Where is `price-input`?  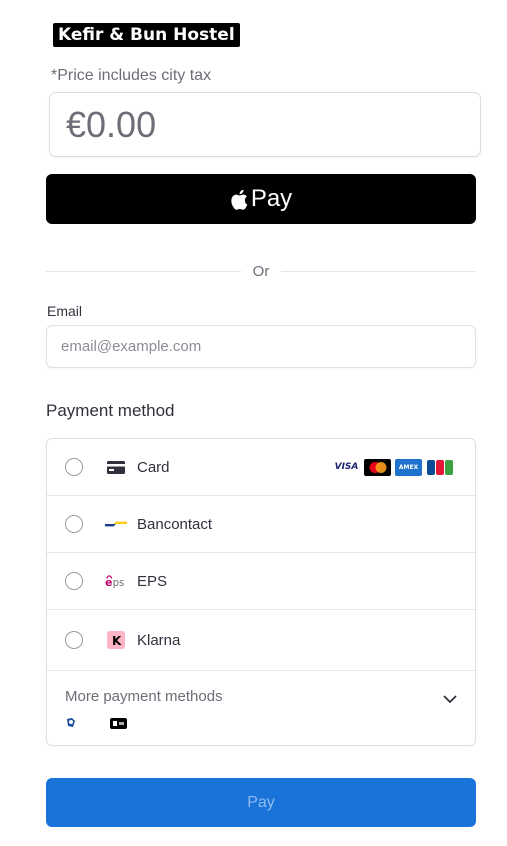 price-input is located at coordinates (273, 124).